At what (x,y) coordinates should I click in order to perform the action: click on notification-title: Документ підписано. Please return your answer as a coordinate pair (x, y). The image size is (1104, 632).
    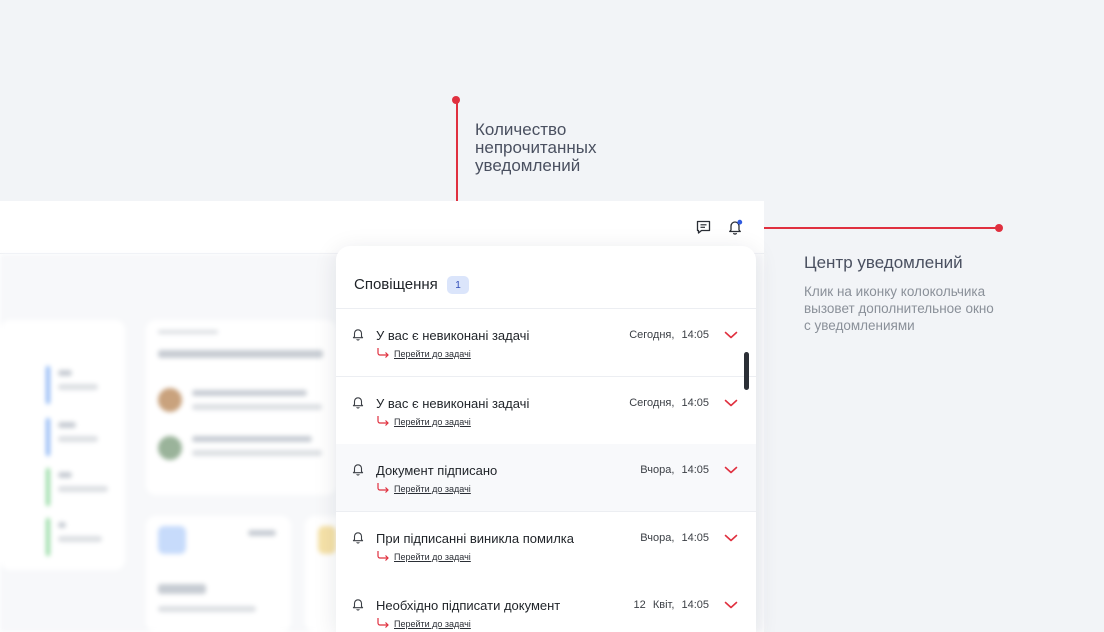
    Looking at the image, I should click on (437, 470).